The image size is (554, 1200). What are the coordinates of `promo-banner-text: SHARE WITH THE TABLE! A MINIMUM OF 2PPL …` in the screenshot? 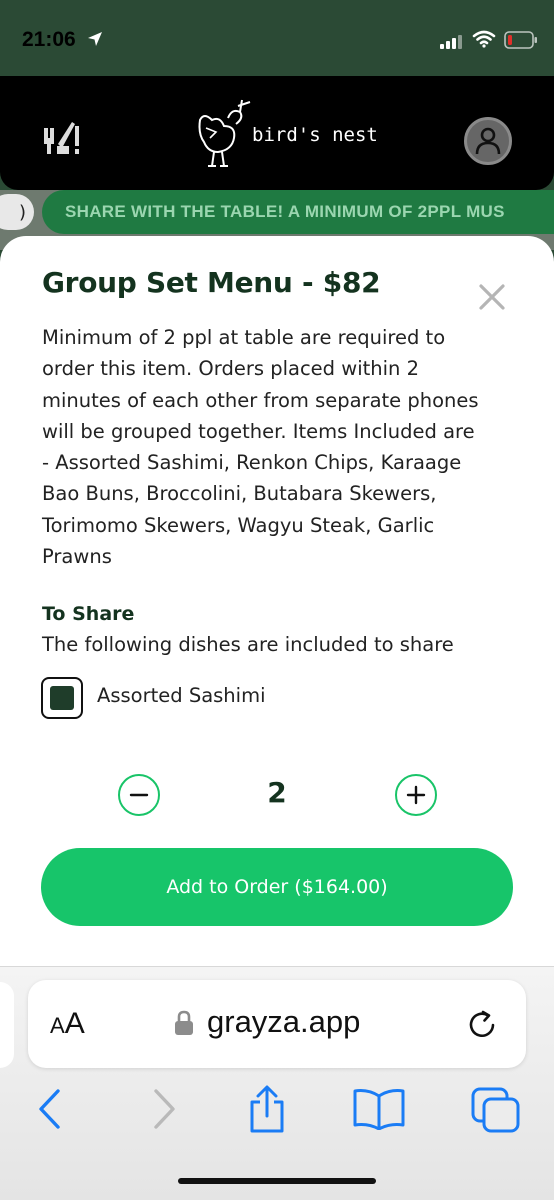 It's located at (285, 211).